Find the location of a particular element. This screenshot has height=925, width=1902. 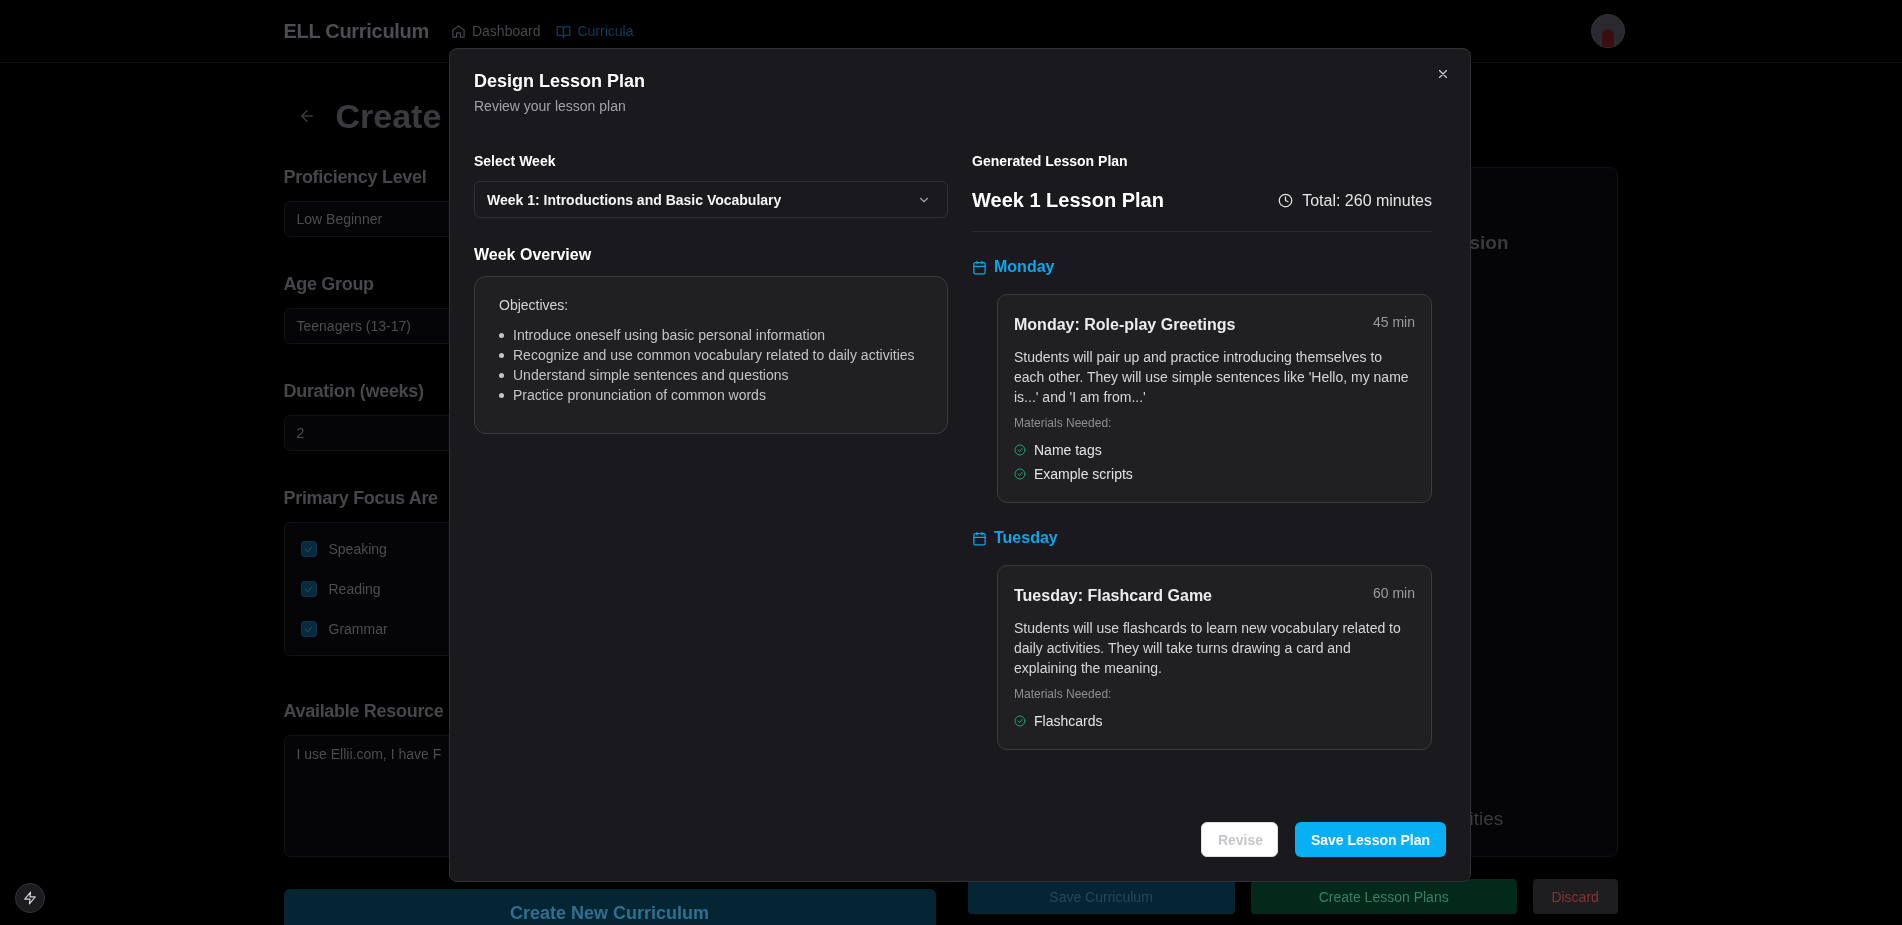

field-label: Proficiency Level is located at coordinates (355, 177).